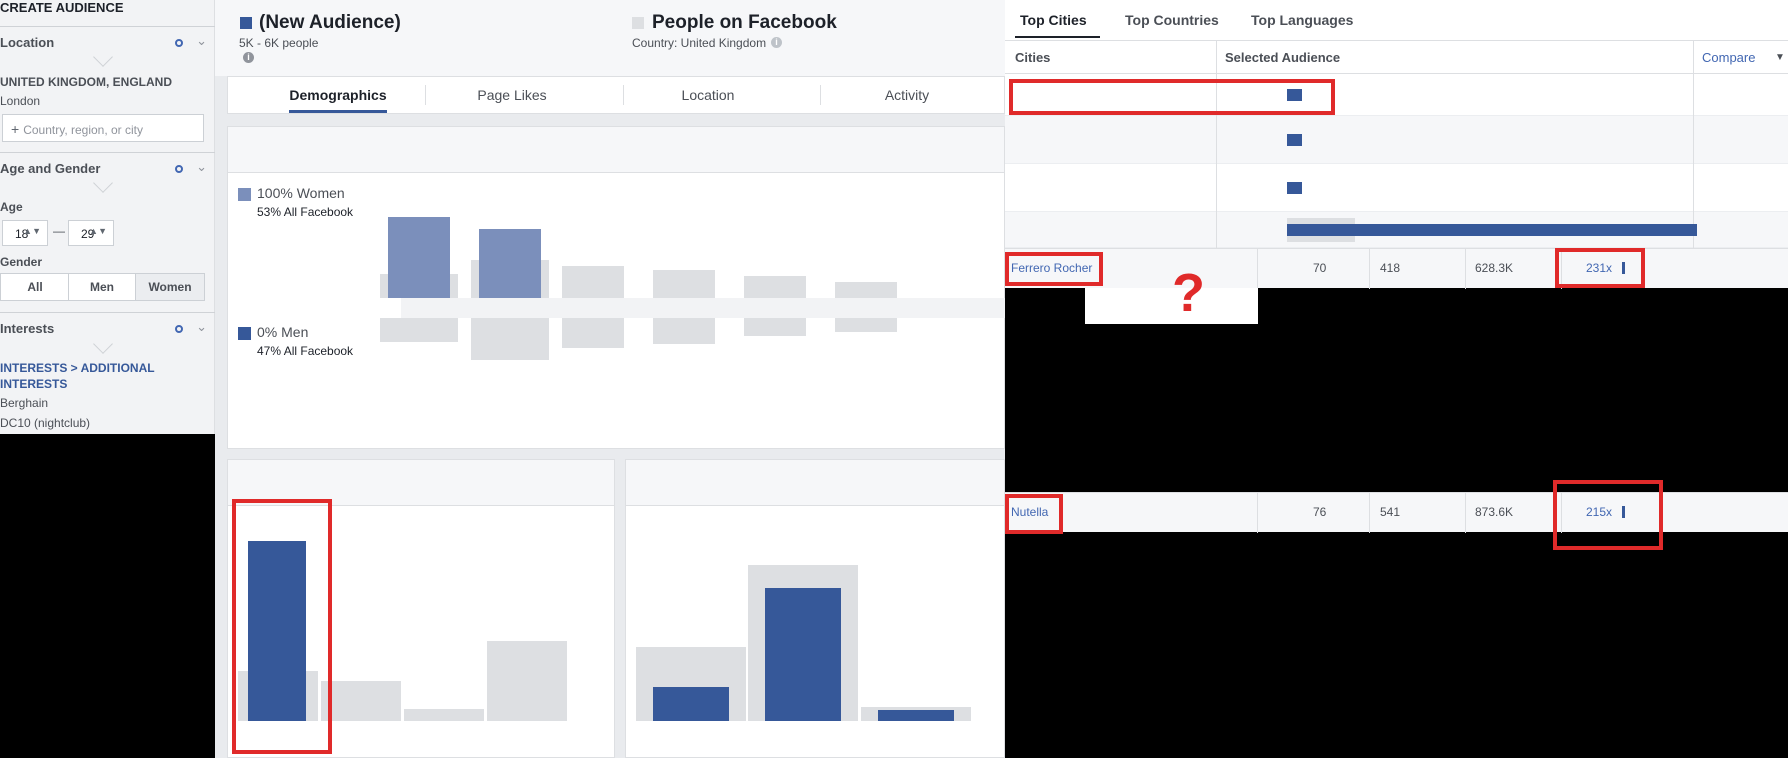  Describe the element at coordinates (1396, 57) in the screenshot. I see `table-header: Cities Selected Audience Compare ▼` at that location.